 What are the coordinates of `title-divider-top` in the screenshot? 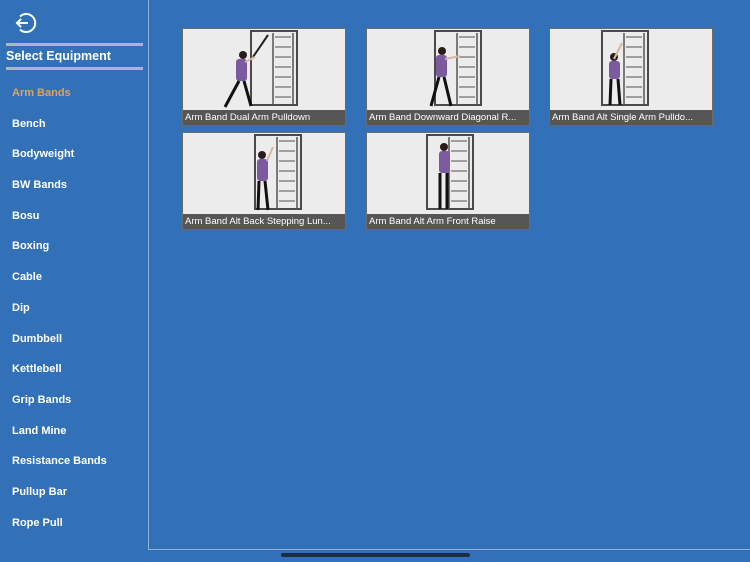 It's located at (74, 44).